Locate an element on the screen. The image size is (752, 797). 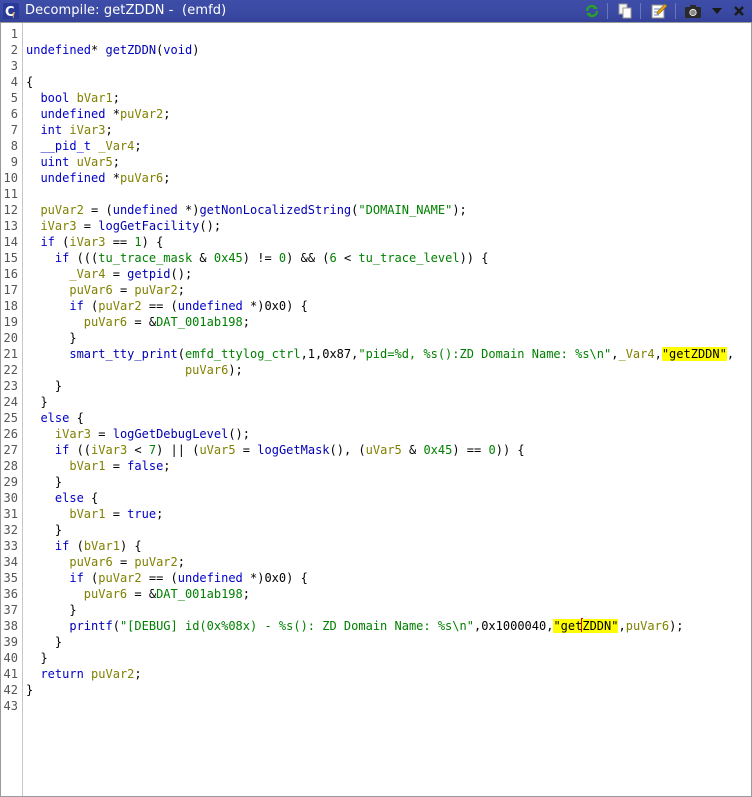
token-glob: tu_trace_level is located at coordinates (408, 258).